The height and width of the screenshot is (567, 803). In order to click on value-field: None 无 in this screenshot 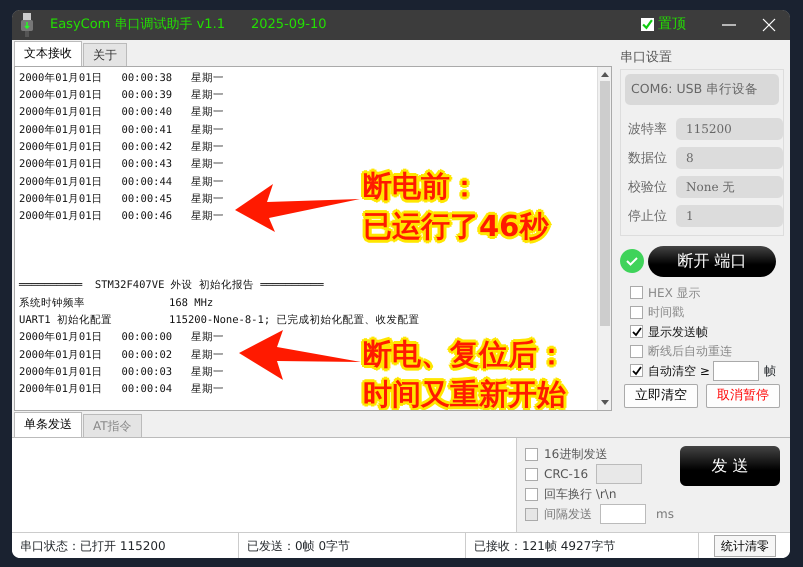, I will do `click(729, 187)`.